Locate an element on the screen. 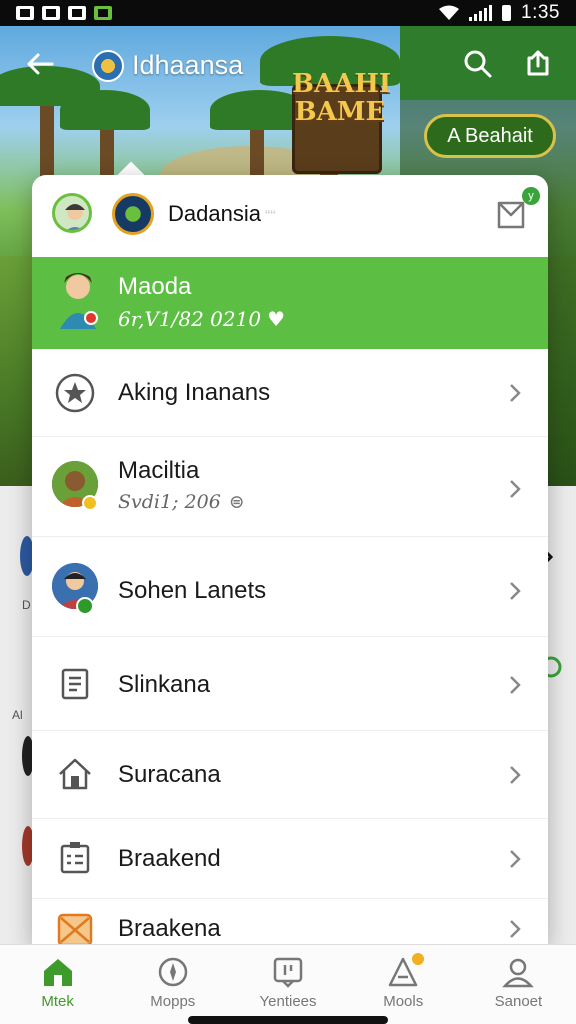 This screenshot has height=1024, width=576. share-button is located at coordinates (538, 64).